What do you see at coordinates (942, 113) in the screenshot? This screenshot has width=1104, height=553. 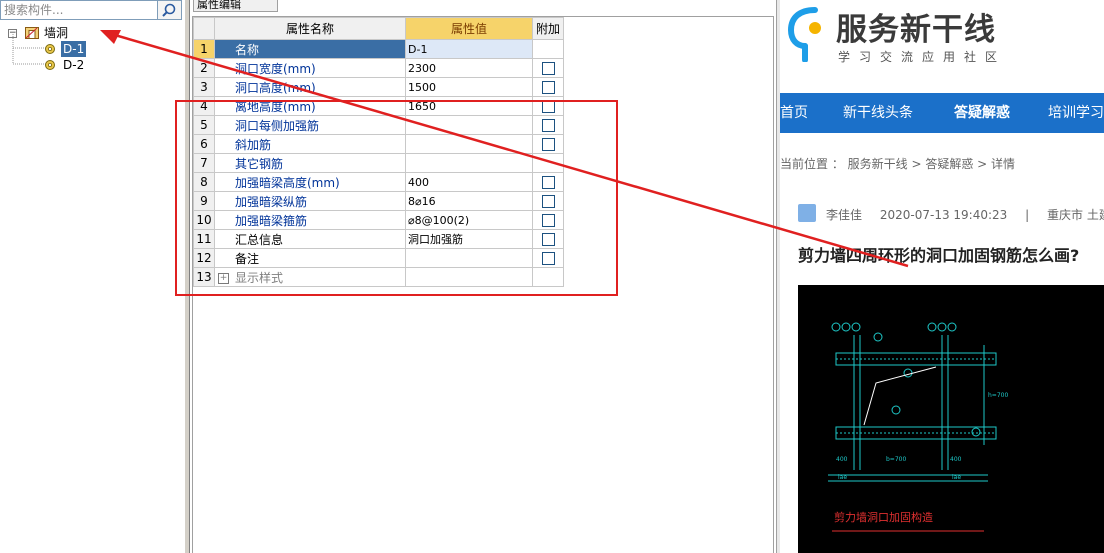 I see `site-nav: 首页 新干线头条 答疑解惑 培训学习` at bounding box center [942, 113].